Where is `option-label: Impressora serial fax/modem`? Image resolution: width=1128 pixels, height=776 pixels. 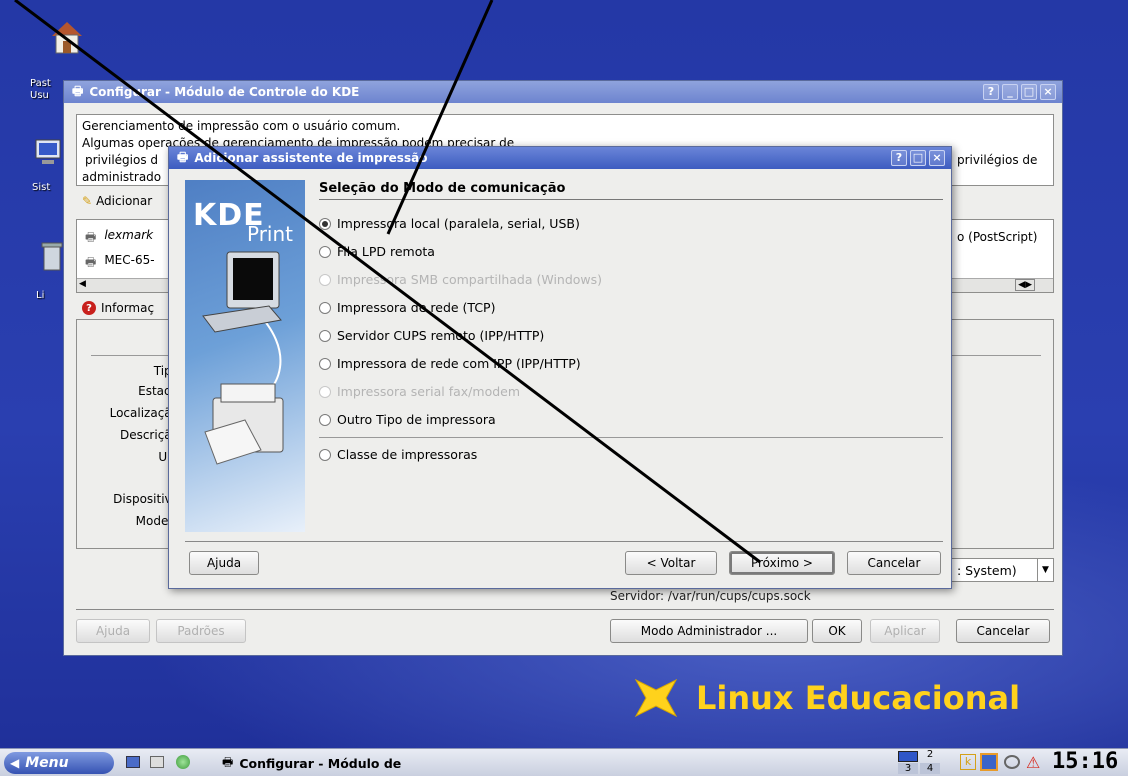
option-label: Impressora serial fax/modem is located at coordinates (429, 391).